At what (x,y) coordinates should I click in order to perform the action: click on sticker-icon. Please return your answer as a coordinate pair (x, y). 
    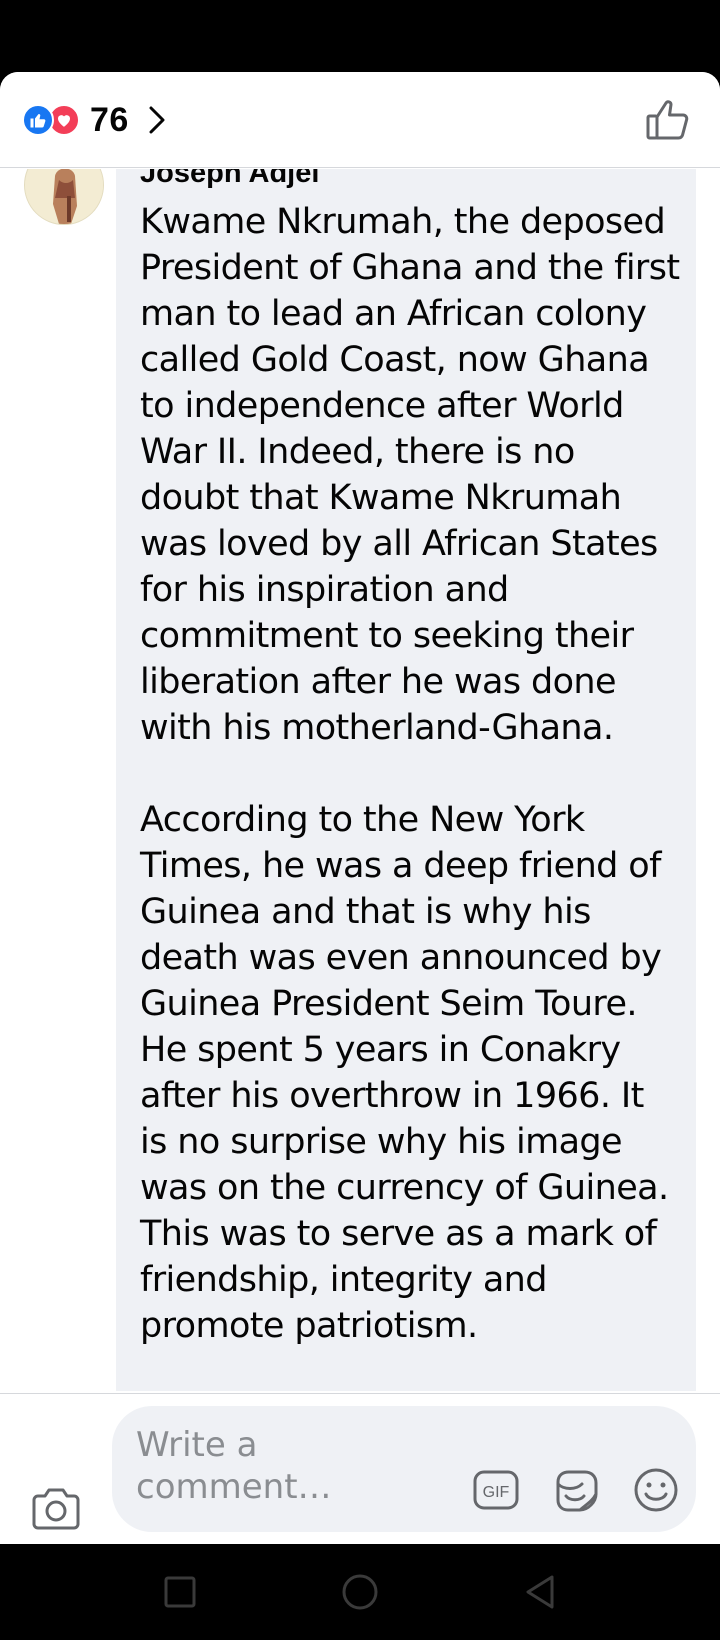
    Looking at the image, I should click on (577, 1491).